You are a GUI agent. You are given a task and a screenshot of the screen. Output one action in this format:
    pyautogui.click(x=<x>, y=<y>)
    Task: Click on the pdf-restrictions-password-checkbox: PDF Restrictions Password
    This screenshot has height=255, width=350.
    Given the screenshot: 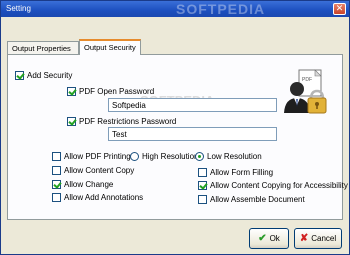 What is the action you would take?
    pyautogui.click(x=121, y=121)
    